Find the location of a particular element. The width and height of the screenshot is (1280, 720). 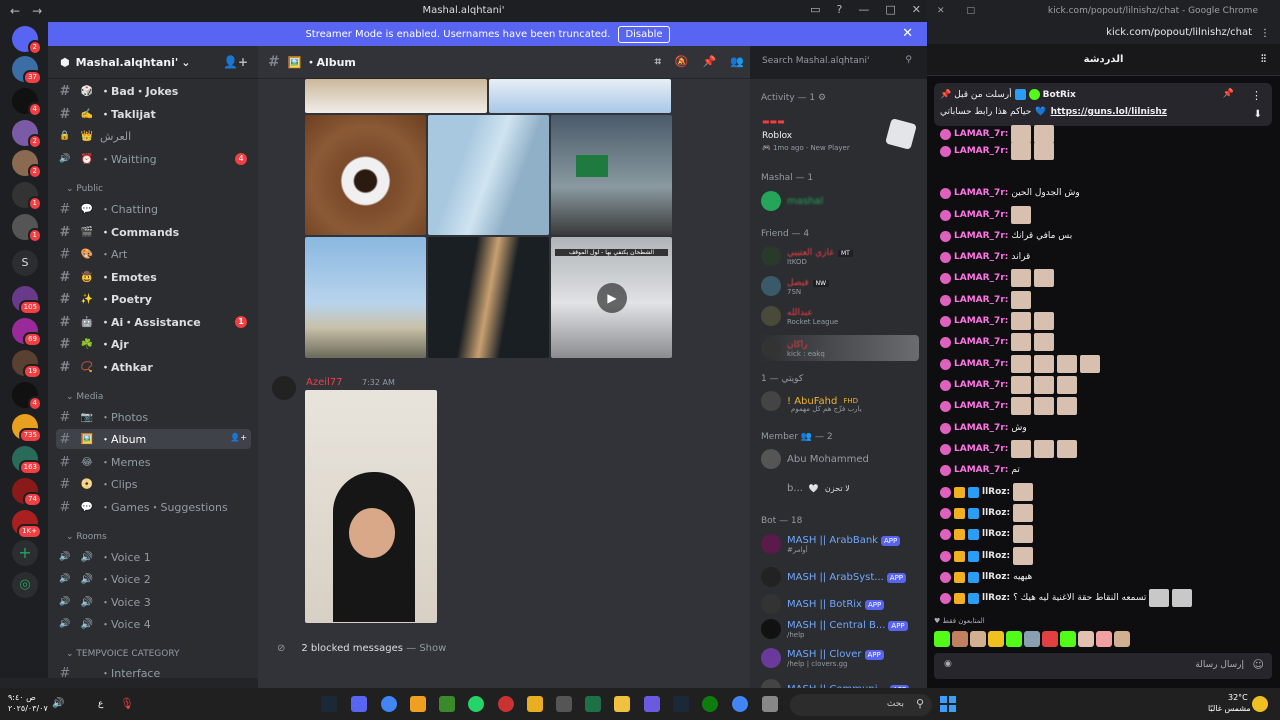

friend-row: فيصل NW 7SN is located at coordinates (795, 286).